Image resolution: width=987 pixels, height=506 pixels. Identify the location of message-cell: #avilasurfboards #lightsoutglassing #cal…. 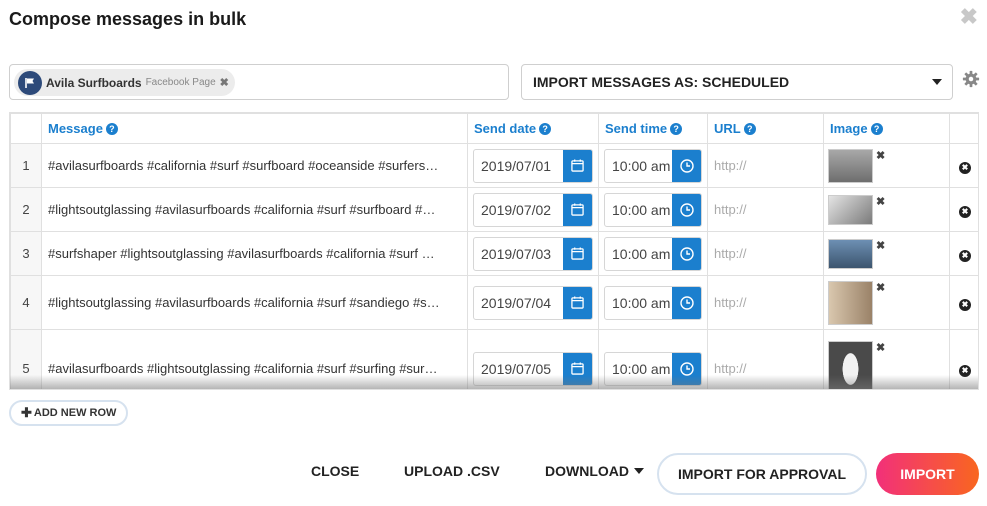
(254, 359).